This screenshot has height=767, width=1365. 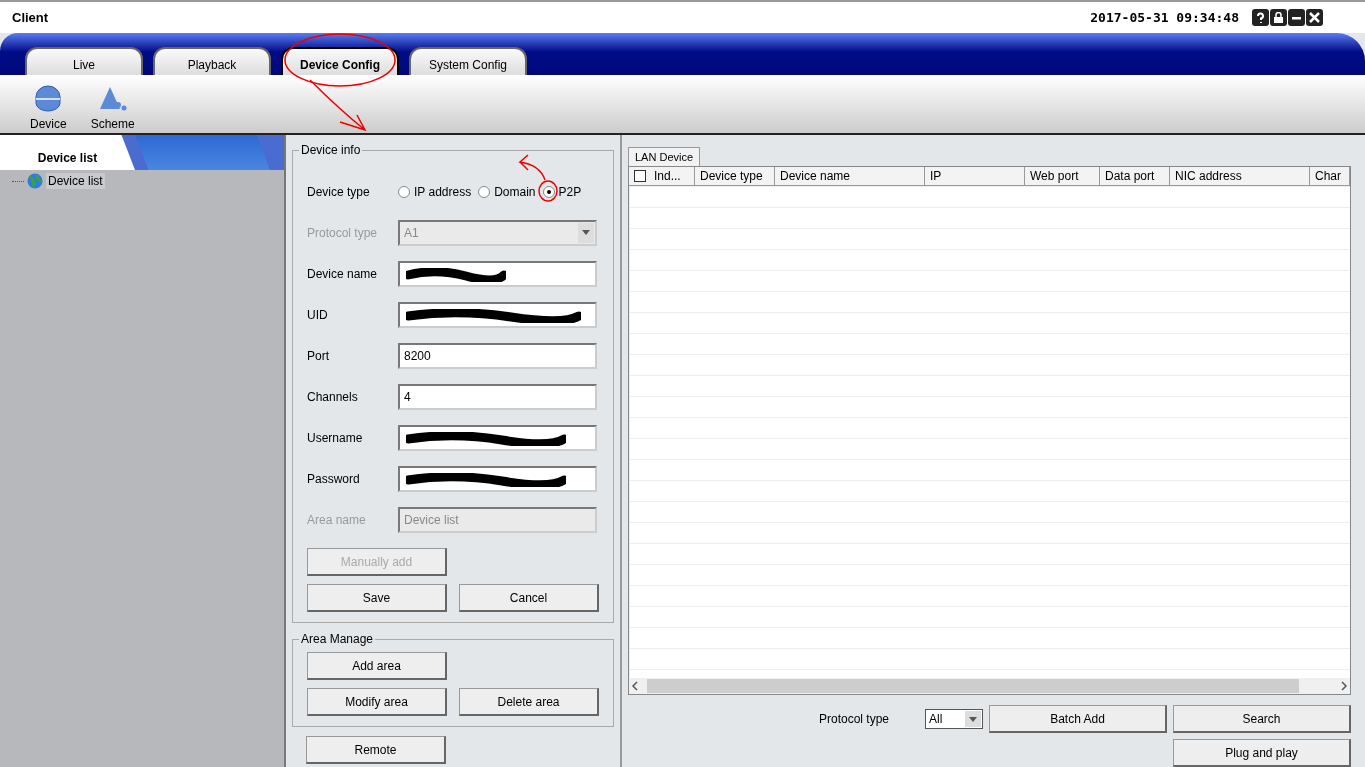 I want to click on window-title: Client, so click(x=31, y=17).